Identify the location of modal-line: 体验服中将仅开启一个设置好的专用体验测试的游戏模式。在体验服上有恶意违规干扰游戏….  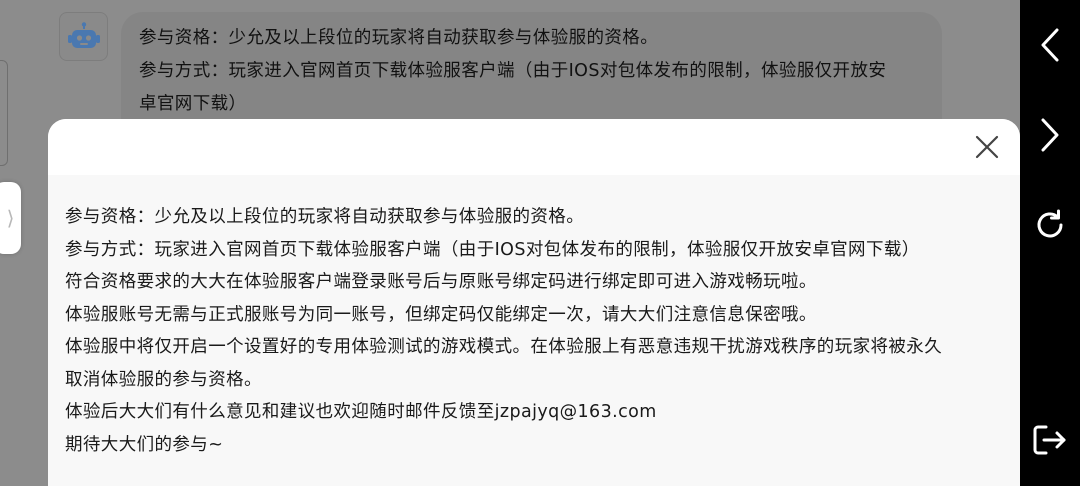
(504, 347).